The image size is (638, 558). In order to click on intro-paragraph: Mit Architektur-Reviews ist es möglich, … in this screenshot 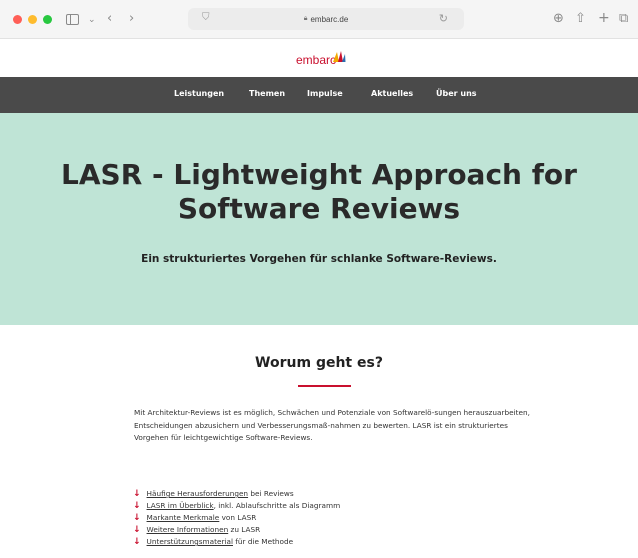, I will do `click(332, 425)`.